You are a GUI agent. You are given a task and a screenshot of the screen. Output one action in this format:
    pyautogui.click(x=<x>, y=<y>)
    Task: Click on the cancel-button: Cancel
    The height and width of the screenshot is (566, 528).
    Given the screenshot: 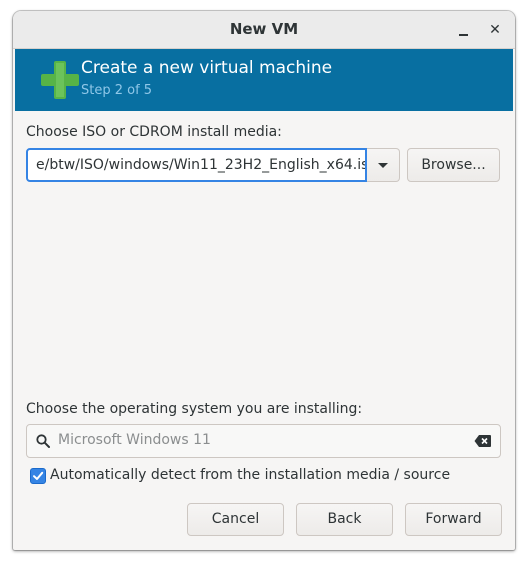 What is the action you would take?
    pyautogui.click(x=235, y=519)
    